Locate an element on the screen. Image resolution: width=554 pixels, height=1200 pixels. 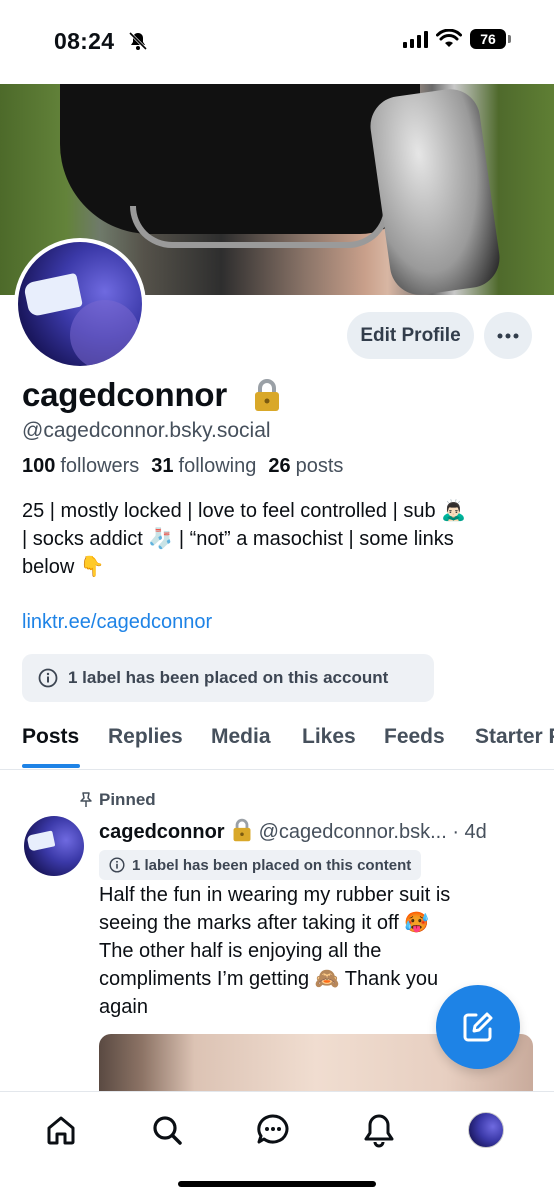
pinned-indicator: Pinned is located at coordinates (117, 800).